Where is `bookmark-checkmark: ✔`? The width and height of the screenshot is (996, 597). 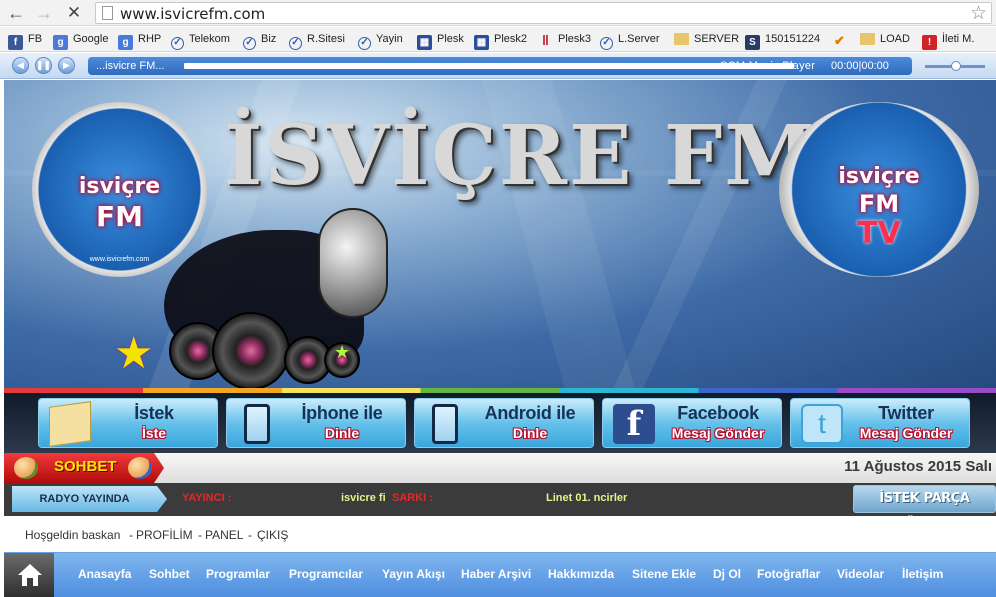 bookmark-checkmark: ✔ is located at coordinates (842, 39).